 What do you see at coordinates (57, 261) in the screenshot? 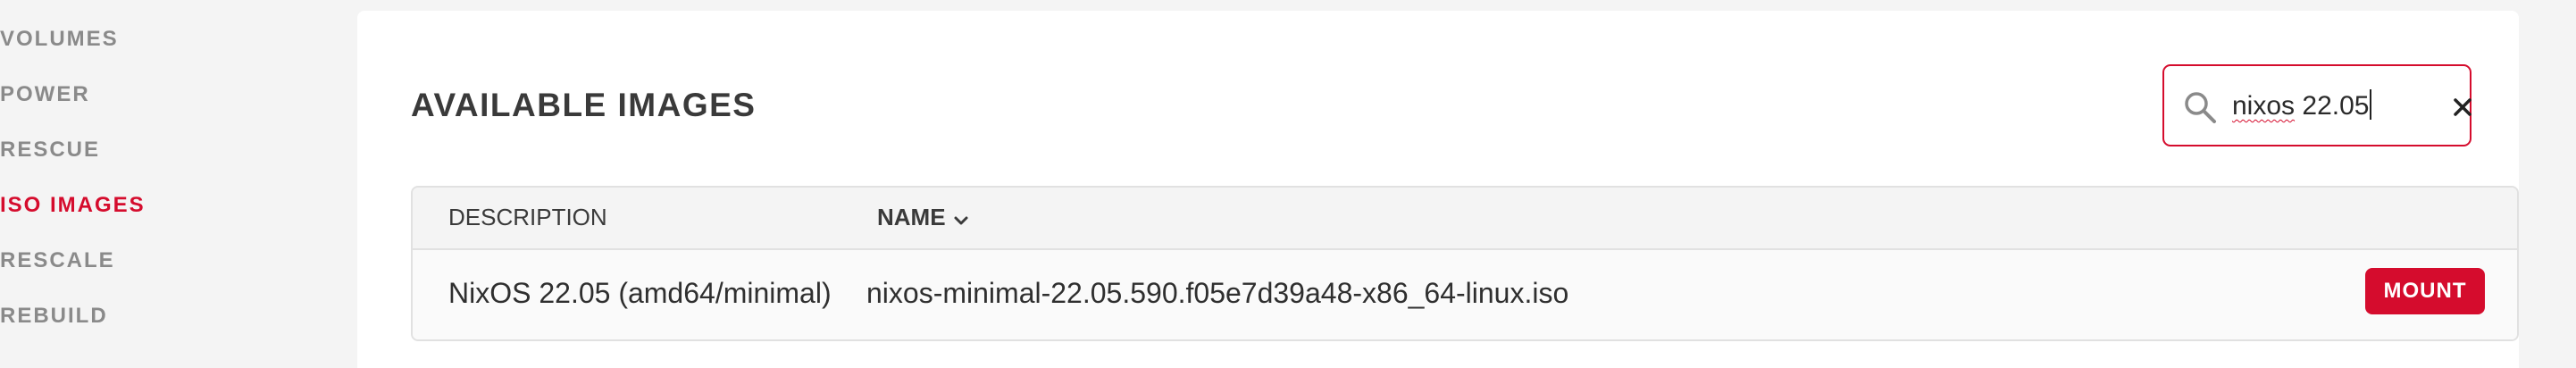
I see `sidebar-item-rescale: RESCALE` at bounding box center [57, 261].